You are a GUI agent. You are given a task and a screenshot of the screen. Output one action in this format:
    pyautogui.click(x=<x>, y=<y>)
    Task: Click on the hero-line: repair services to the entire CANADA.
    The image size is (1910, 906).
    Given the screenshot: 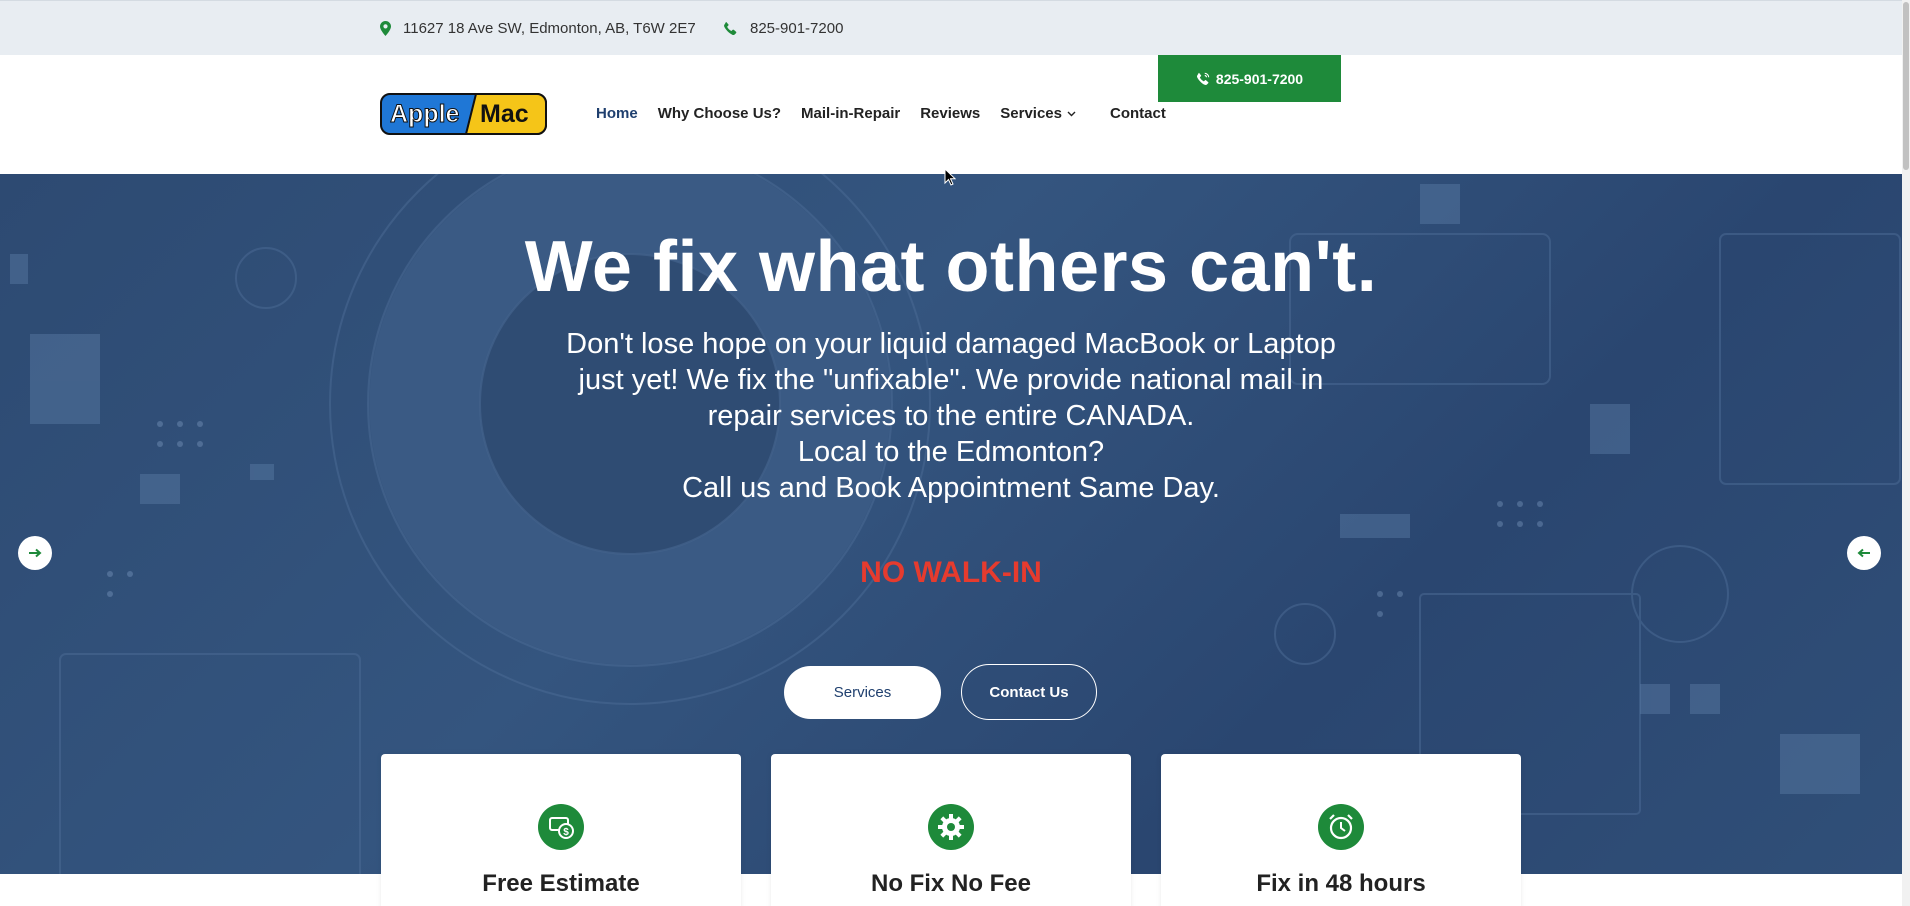 What is the action you would take?
    pyautogui.click(x=951, y=416)
    